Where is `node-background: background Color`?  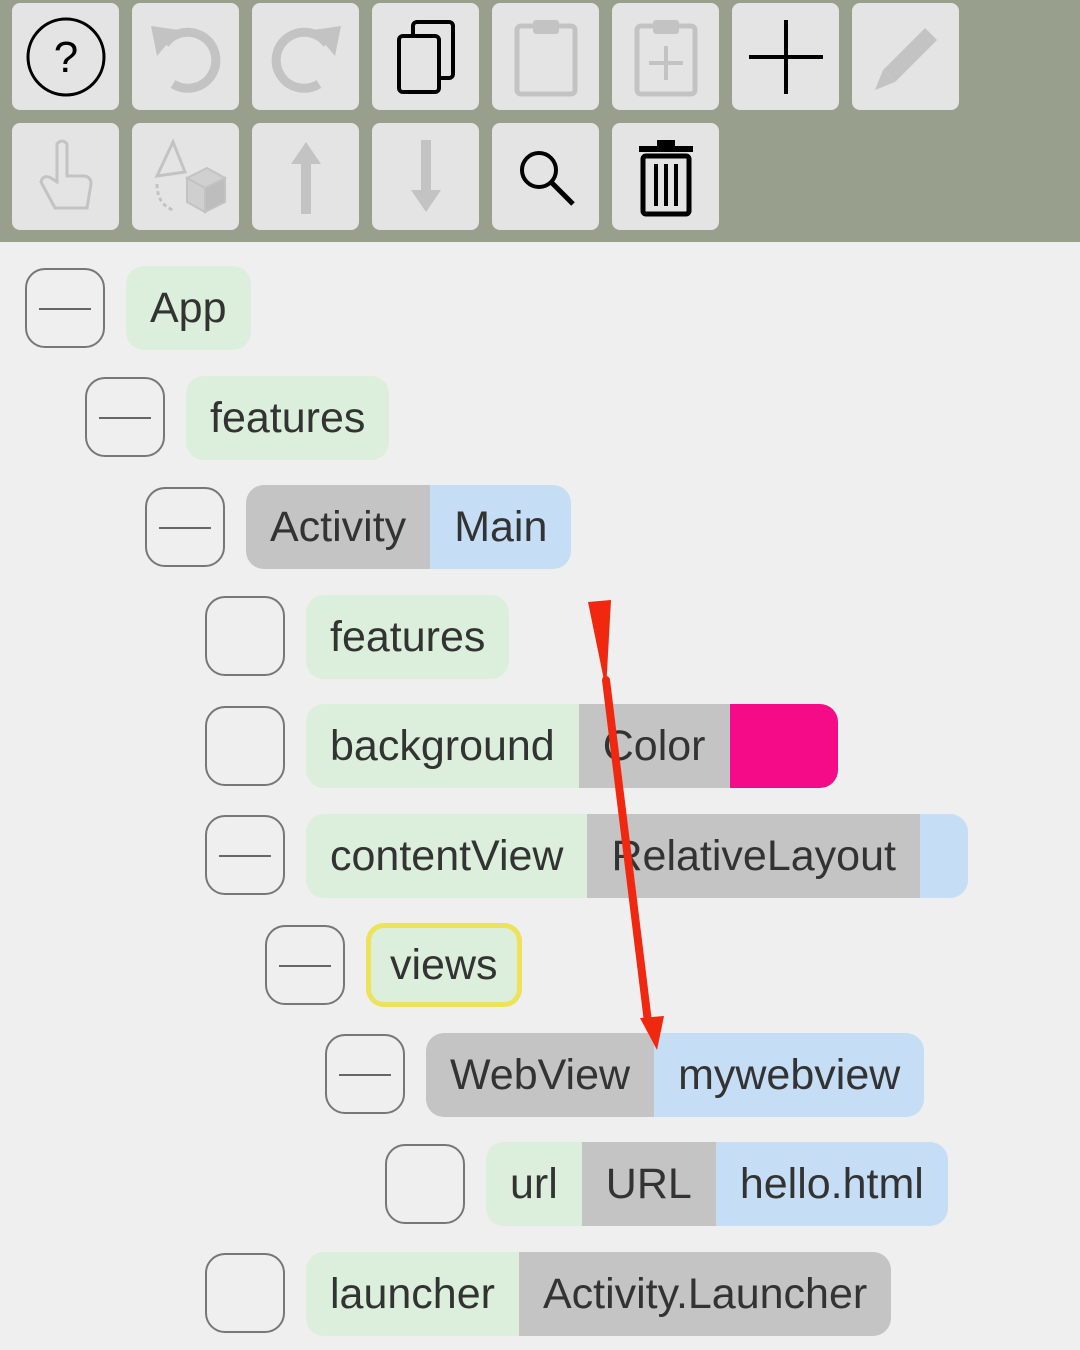 node-background: background Color is located at coordinates (572, 746).